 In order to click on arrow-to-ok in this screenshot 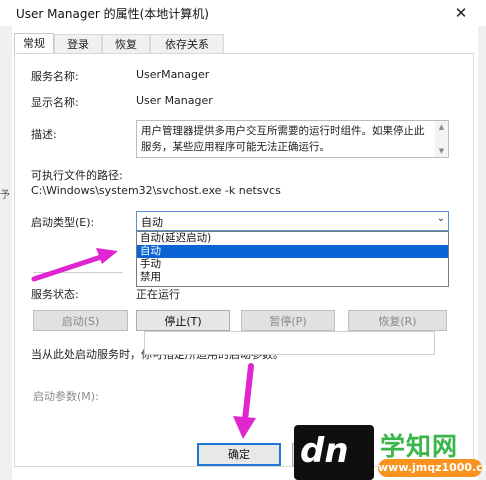, I will do `click(248, 393)`.